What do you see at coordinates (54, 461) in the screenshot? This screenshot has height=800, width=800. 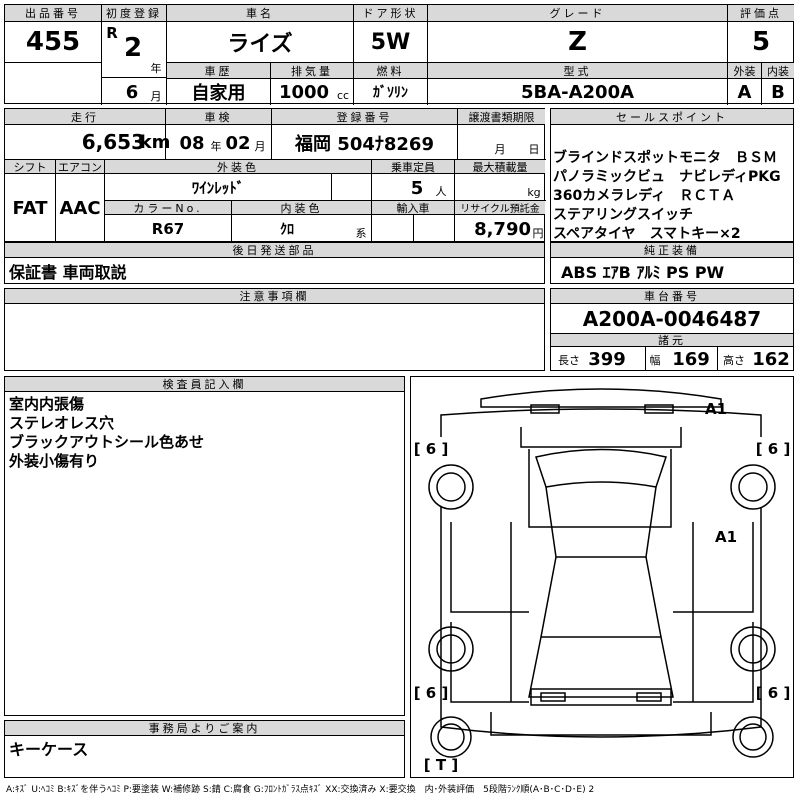 I see `inspector-item: 外装小傷有り` at bounding box center [54, 461].